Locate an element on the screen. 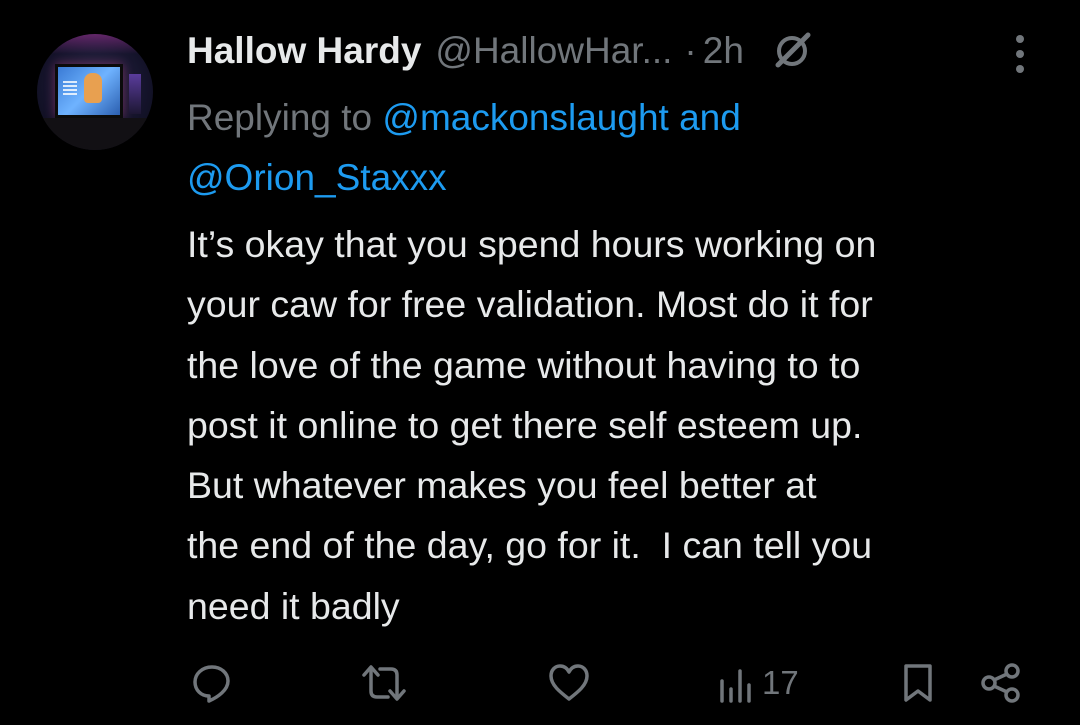  more-options-icon is located at coordinates (1020, 54).